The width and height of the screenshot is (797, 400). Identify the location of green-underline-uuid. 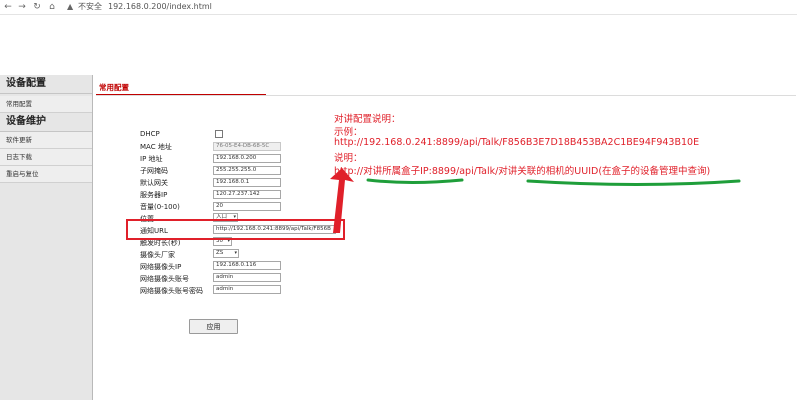
(633, 182).